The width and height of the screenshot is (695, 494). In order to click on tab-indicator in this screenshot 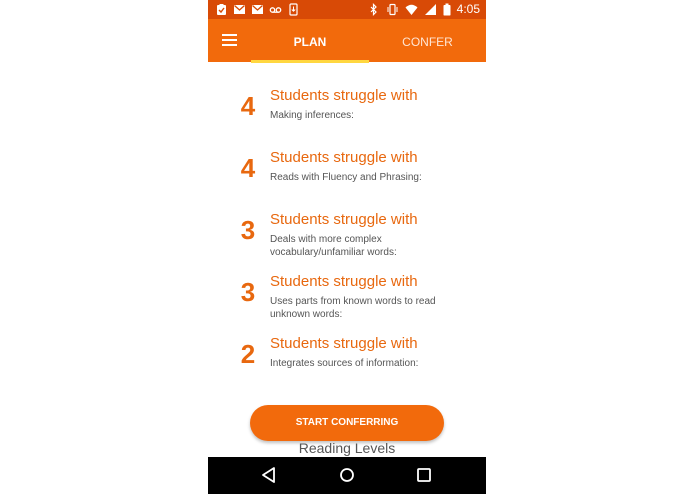, I will do `click(310, 61)`.